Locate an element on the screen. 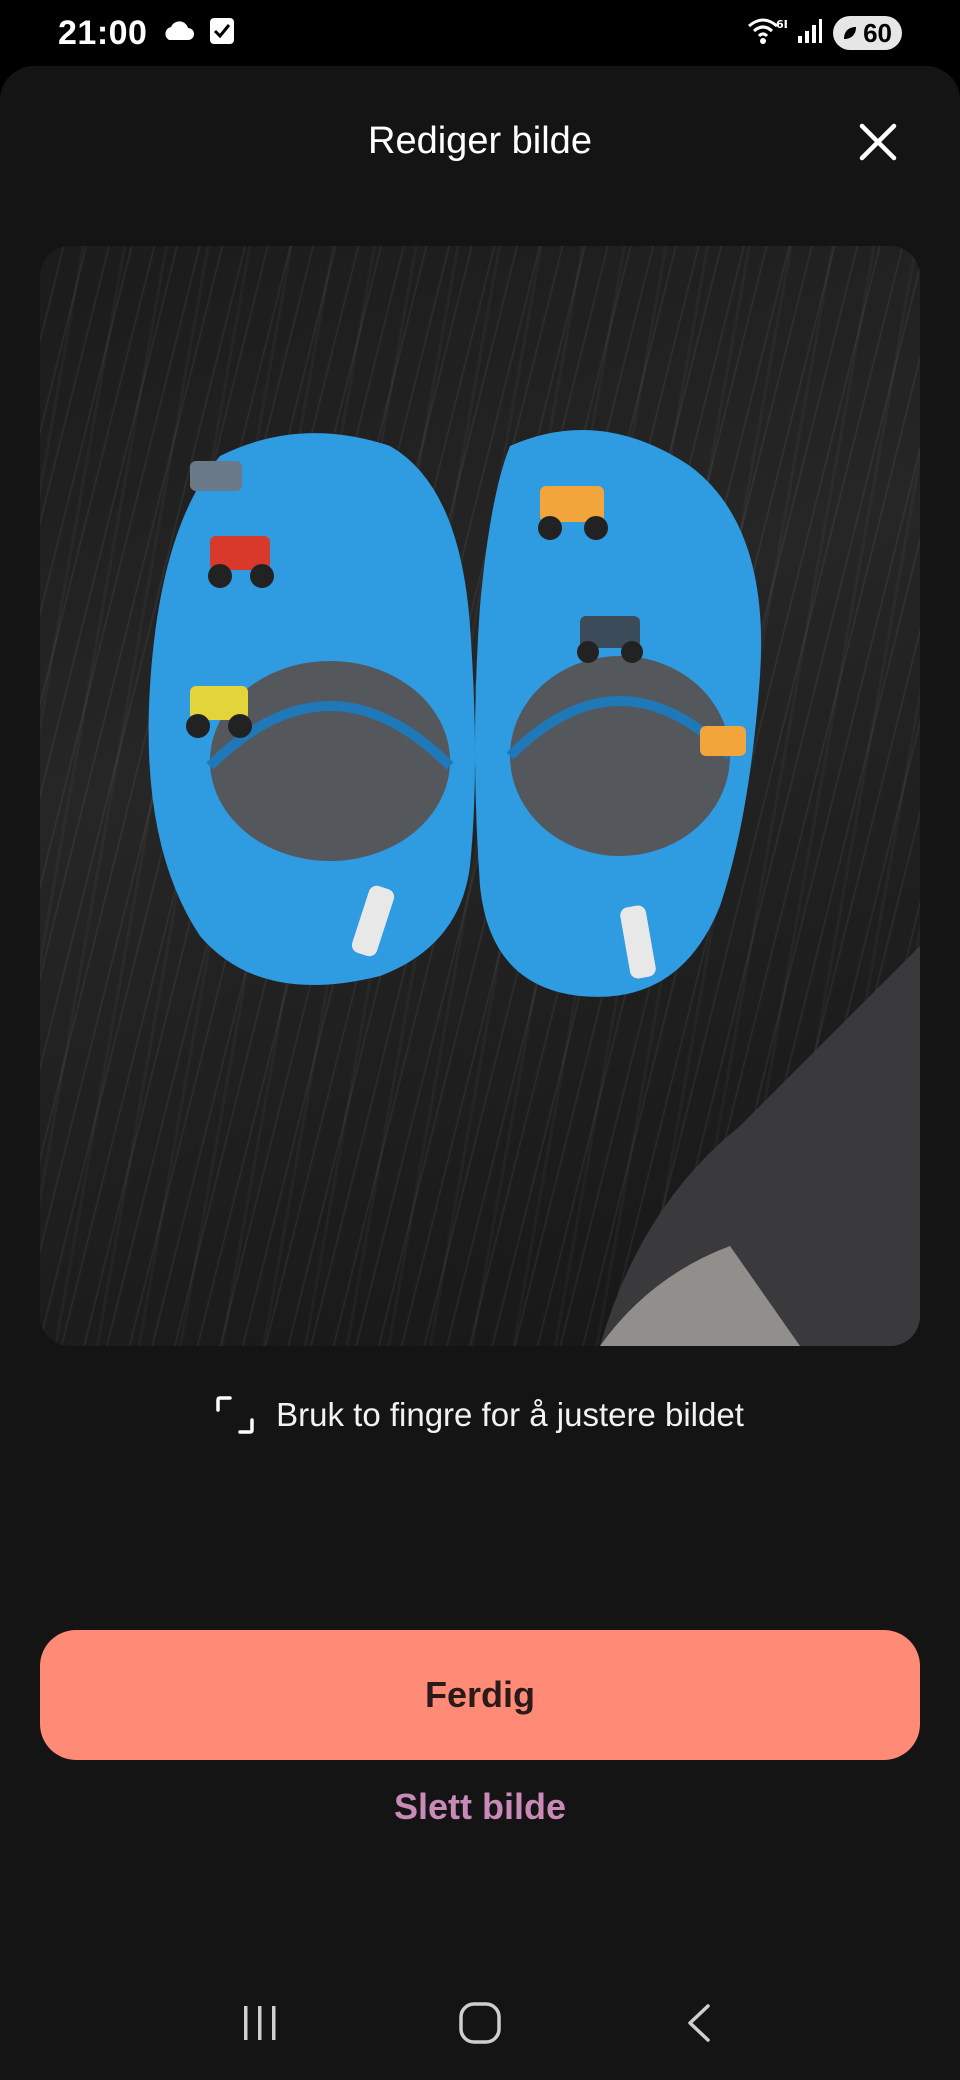  recent-apps-icon is located at coordinates (260, 2023).